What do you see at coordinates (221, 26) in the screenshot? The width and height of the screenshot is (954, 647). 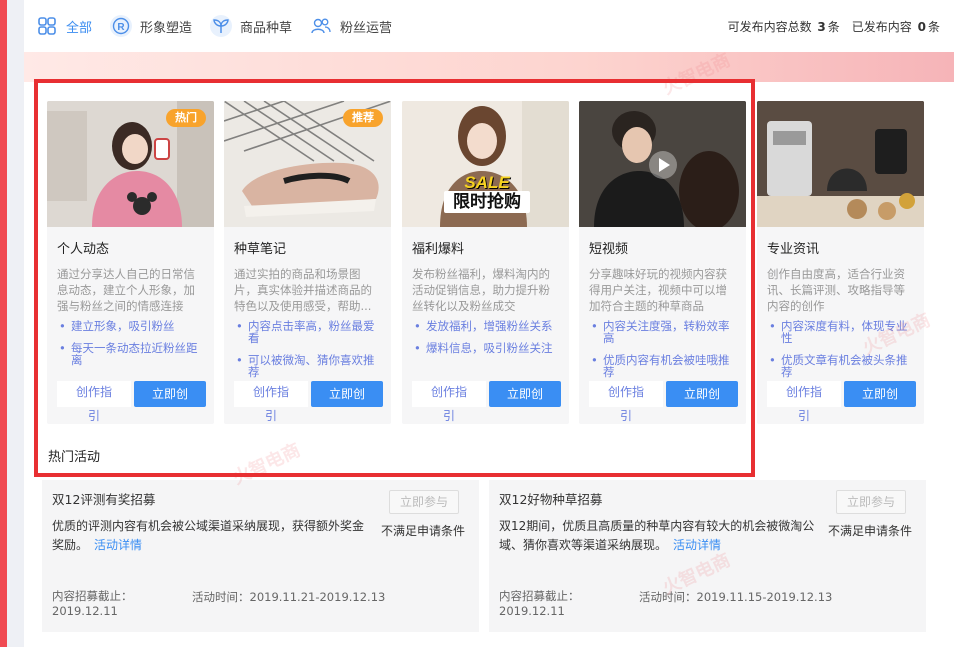 I see `sprout-icon` at bounding box center [221, 26].